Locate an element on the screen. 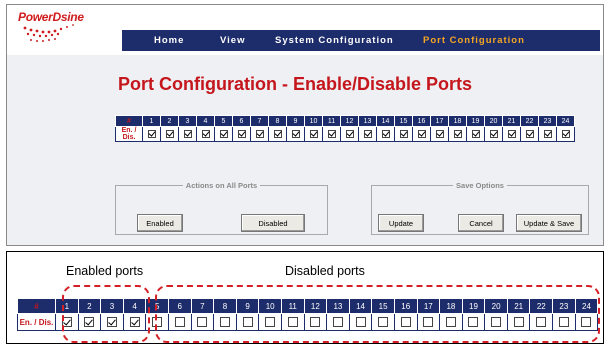 The width and height of the screenshot is (609, 349). port-17-checkbox is located at coordinates (439, 134).